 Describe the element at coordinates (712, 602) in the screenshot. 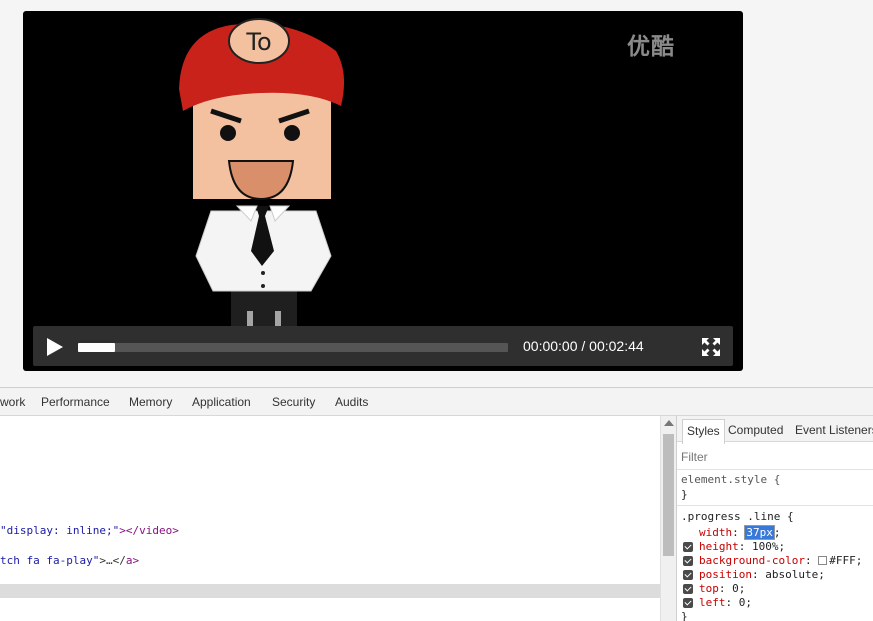

I see `decl-property: left` at that location.